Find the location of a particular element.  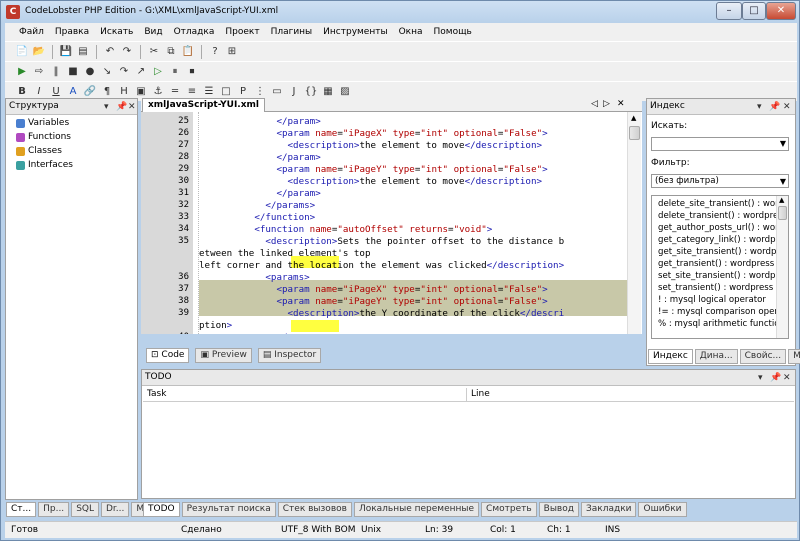

tab-local-variables: Локальные переменные is located at coordinates (416, 509).